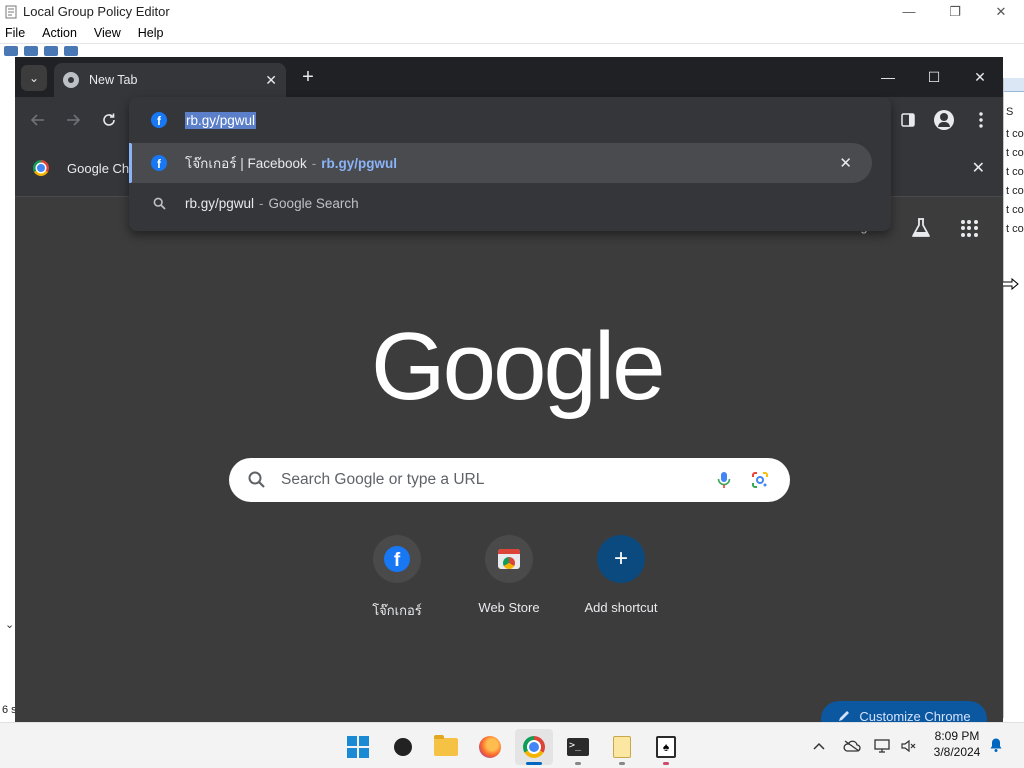 The height and width of the screenshot is (768, 1024). I want to click on microphone-icon, so click(724, 480).